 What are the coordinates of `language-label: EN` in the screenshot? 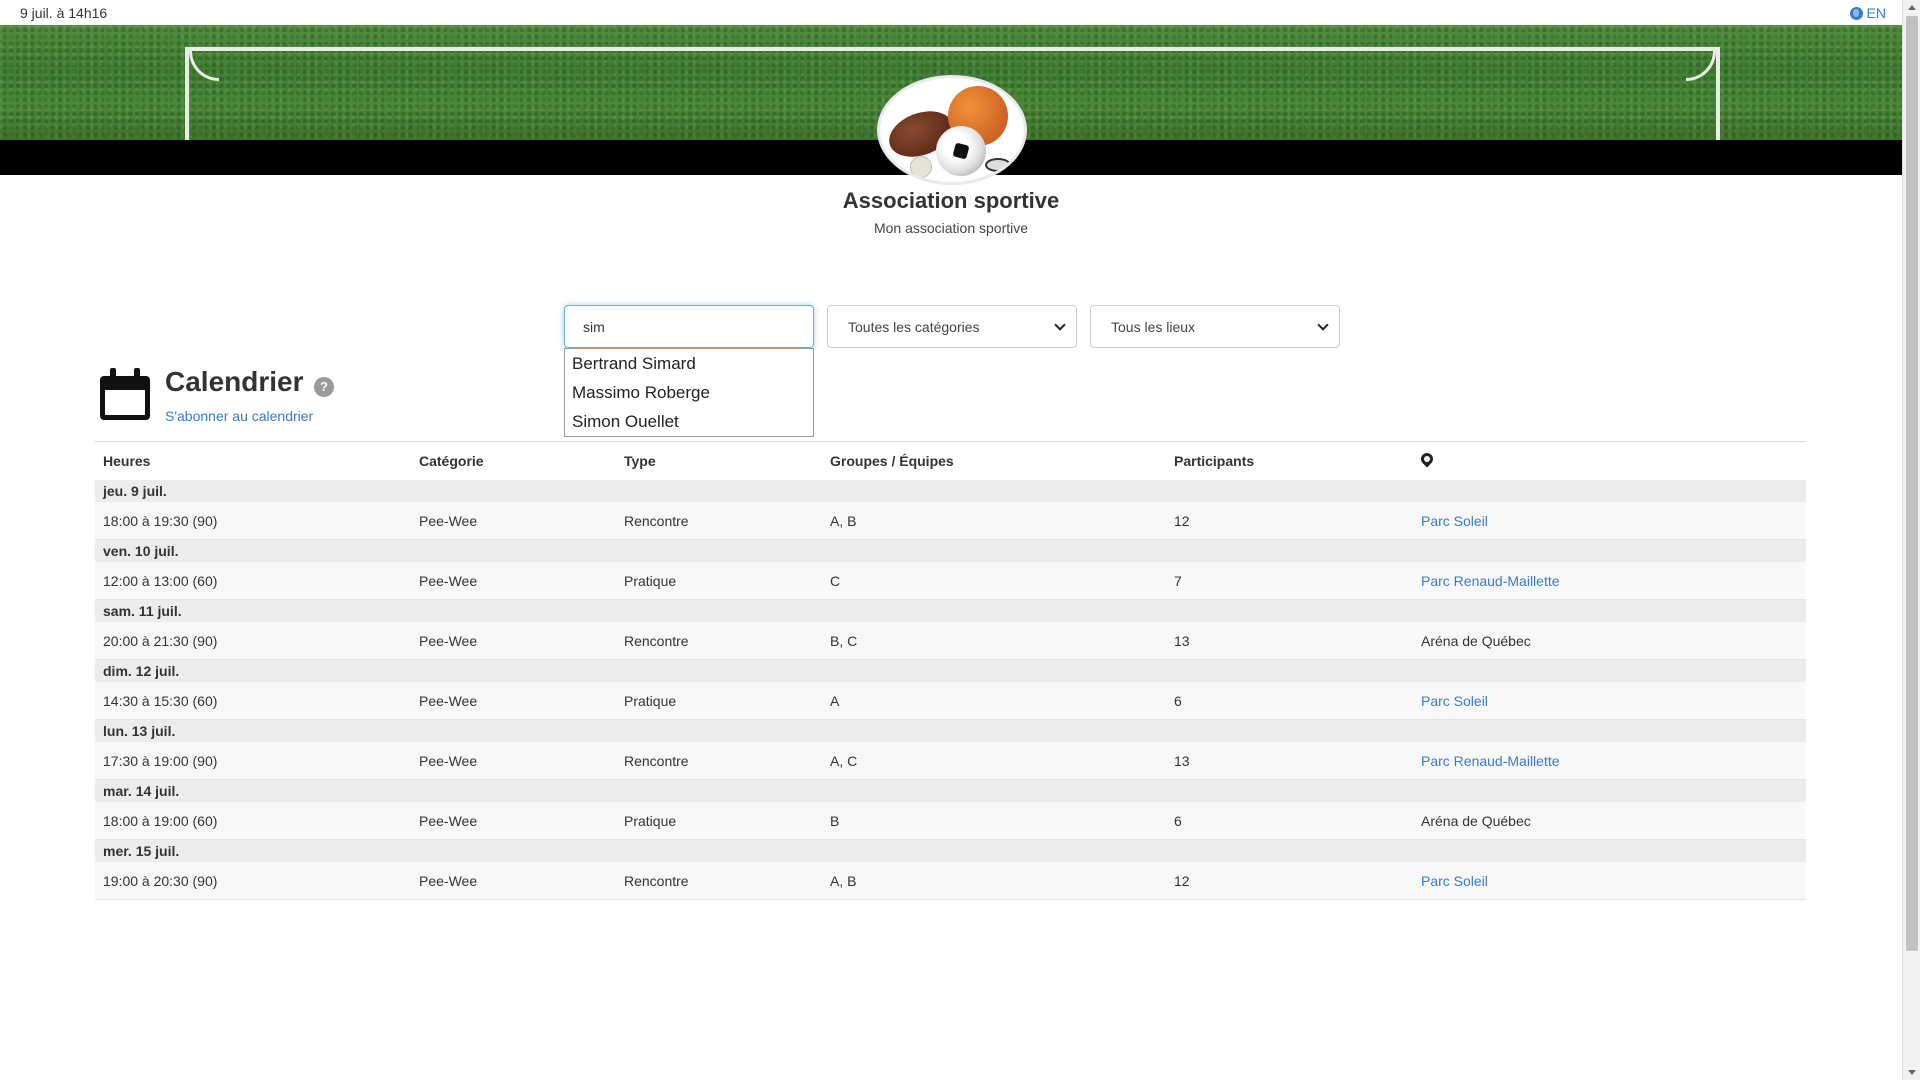 It's located at (1876, 13).